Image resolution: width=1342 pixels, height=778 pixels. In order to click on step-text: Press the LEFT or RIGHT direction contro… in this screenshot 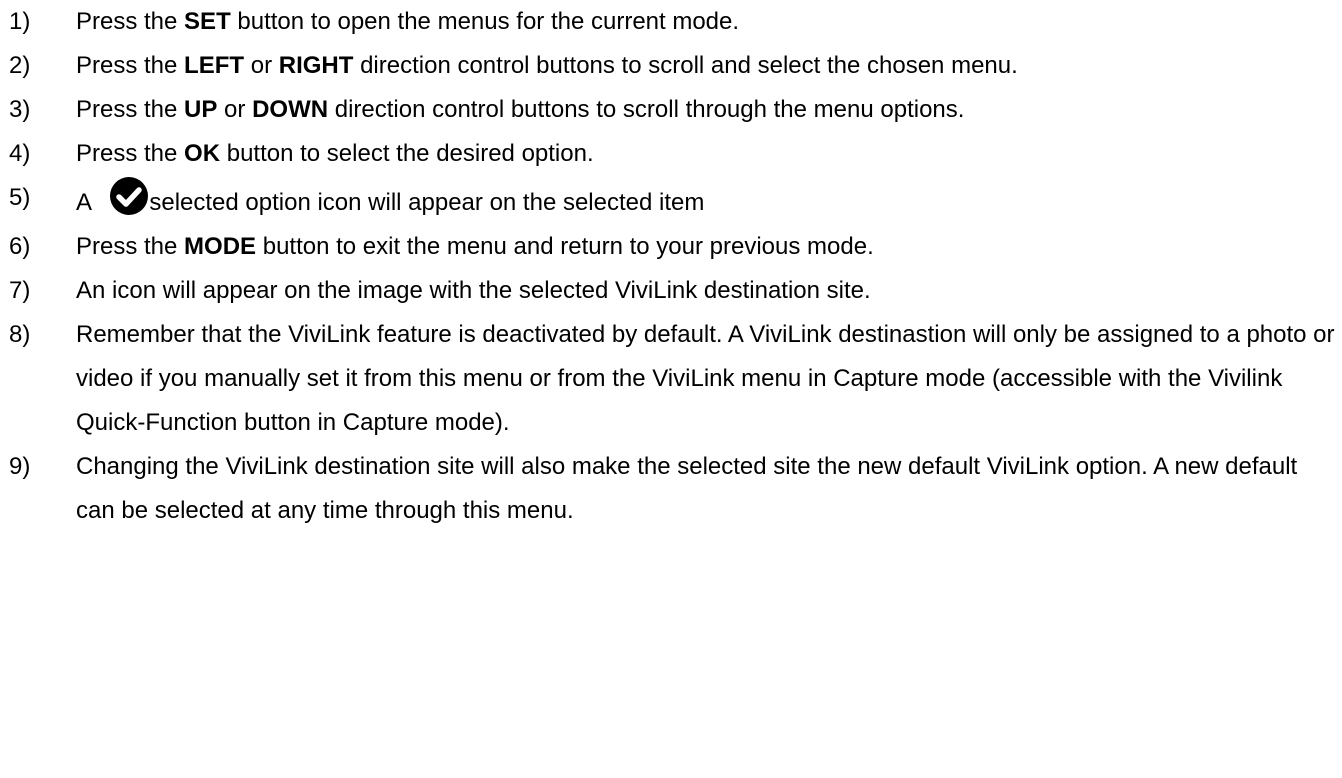, I will do `click(547, 65)`.